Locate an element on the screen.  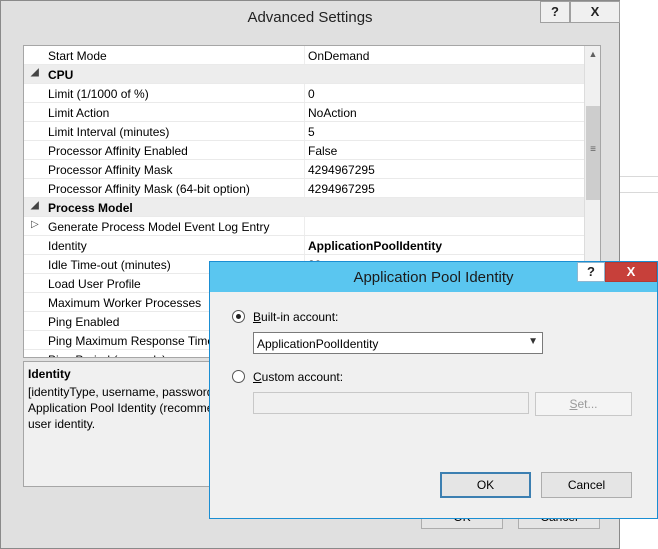
builtin-account-dropdown: ApplicationPoolIdentity ▼ is located at coordinates (398, 343).